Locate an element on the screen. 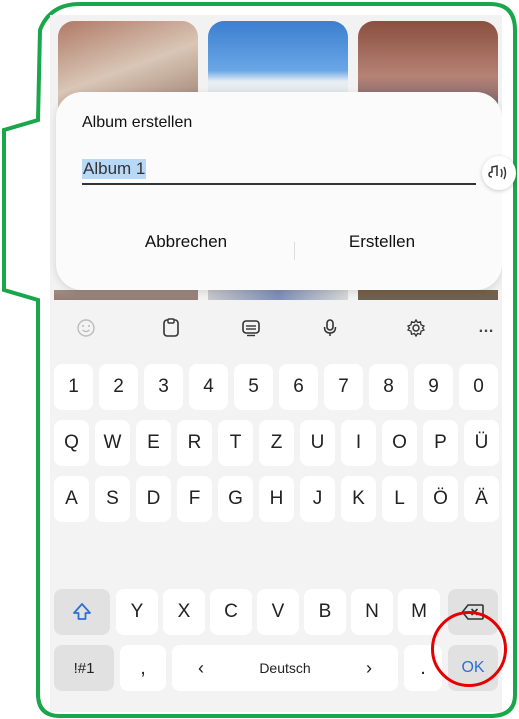  create-button: Erstellen is located at coordinates (382, 242).